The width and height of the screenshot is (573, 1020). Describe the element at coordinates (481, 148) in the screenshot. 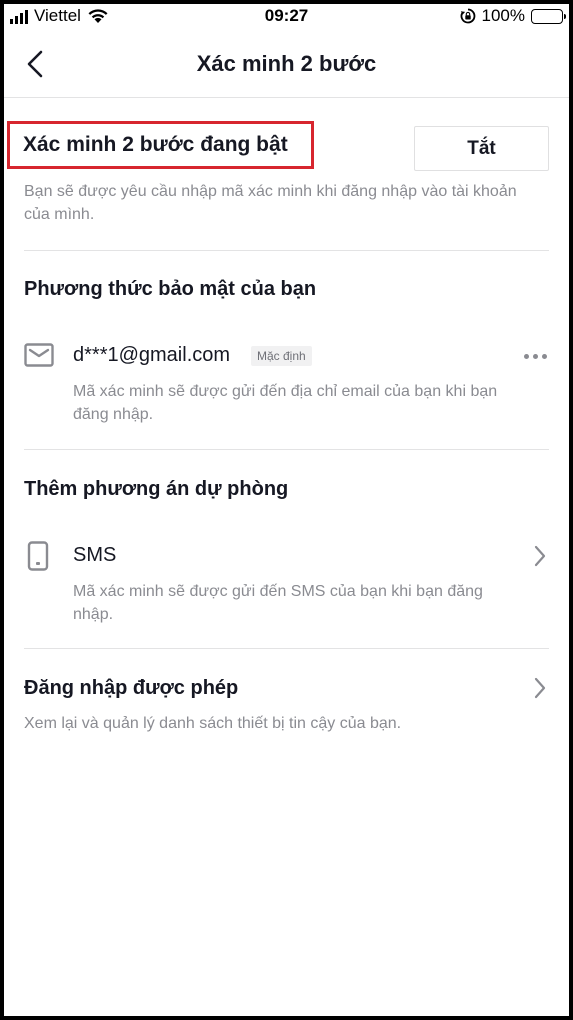

I see `turn-off-button: Tắt` at that location.